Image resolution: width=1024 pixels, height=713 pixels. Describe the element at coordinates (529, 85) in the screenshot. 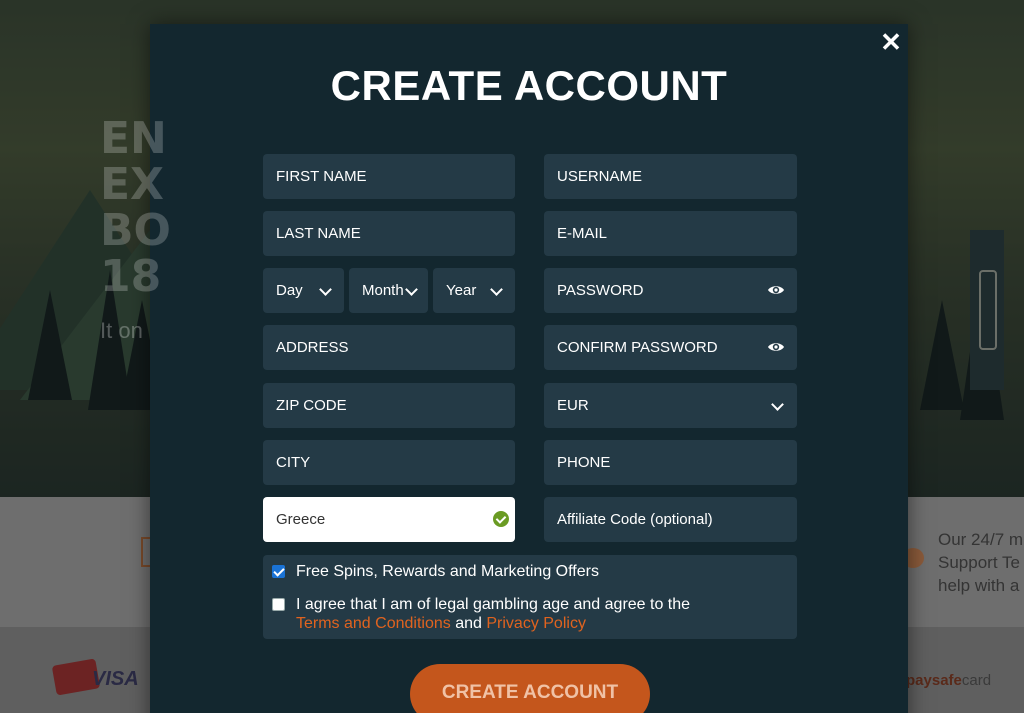

I see `modal-title: CREATE ACCOUNT` at that location.